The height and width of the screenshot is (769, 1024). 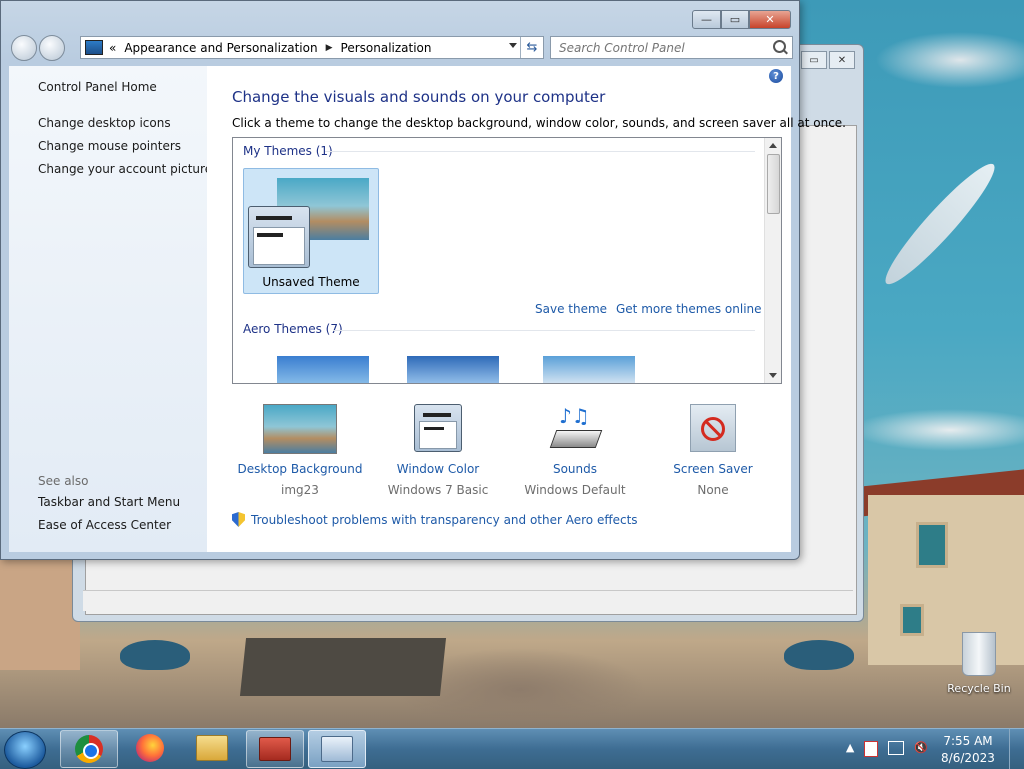 I want to click on taskbar-control-panel, so click(x=337, y=749).